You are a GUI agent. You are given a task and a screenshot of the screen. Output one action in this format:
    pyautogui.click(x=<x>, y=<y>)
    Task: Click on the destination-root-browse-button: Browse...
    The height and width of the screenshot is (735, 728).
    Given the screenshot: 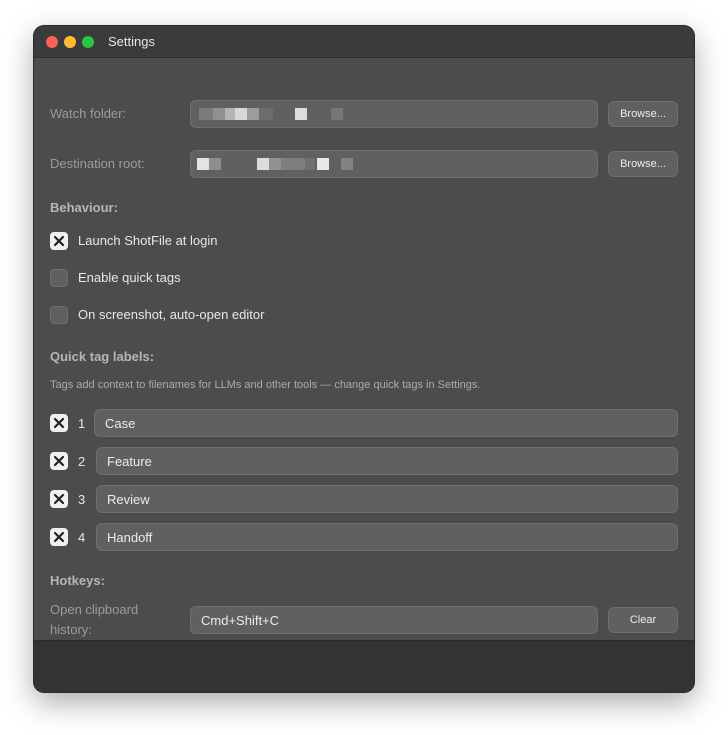 What is the action you would take?
    pyautogui.click(x=643, y=164)
    